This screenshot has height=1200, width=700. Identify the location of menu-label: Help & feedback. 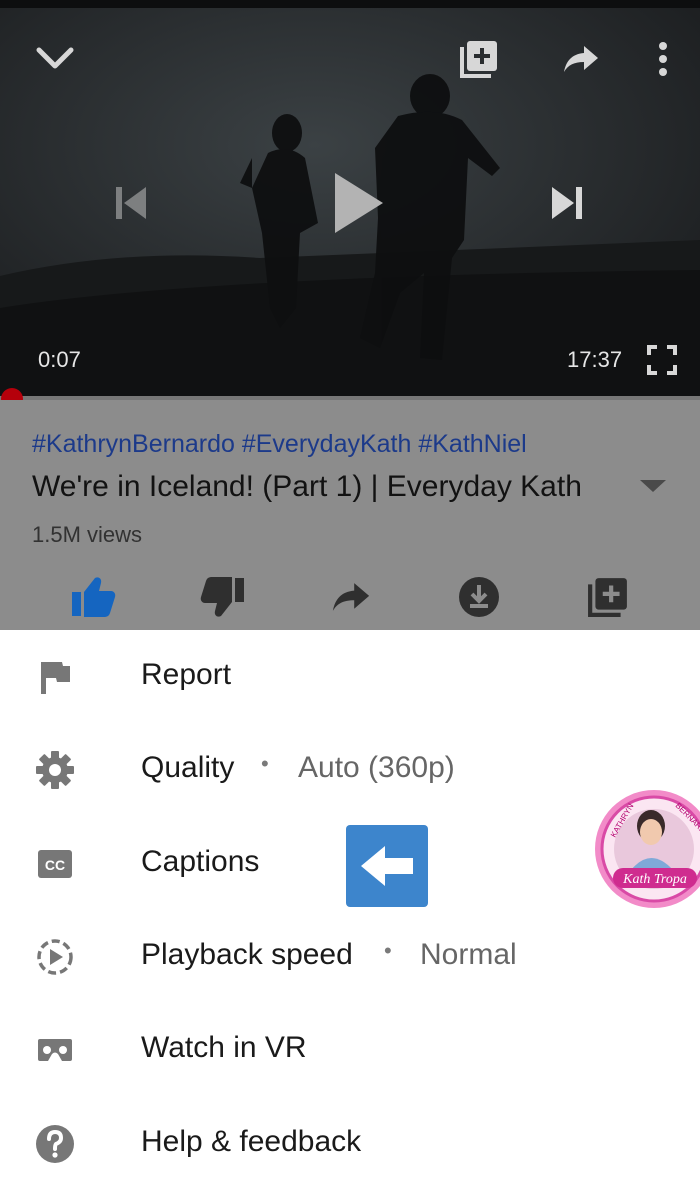
(251, 1141).